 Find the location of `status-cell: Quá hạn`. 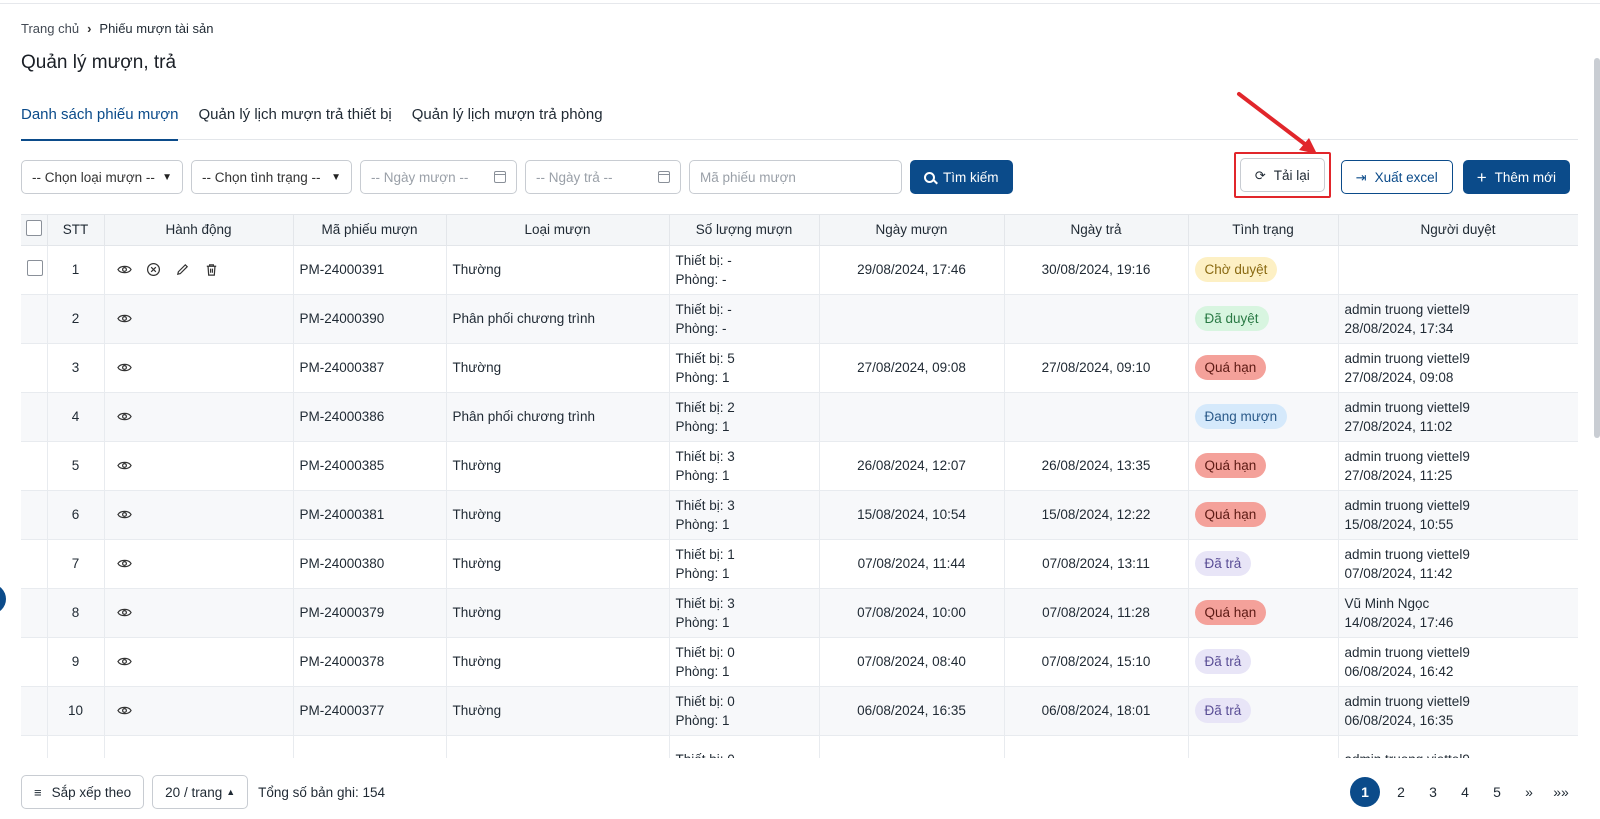

status-cell: Quá hạn is located at coordinates (1263, 515).